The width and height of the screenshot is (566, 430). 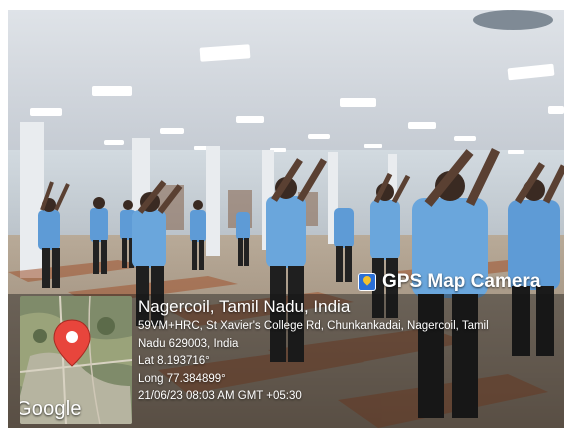 What do you see at coordinates (182, 378) in the screenshot?
I see `longitude: Long 77.384899°` at bounding box center [182, 378].